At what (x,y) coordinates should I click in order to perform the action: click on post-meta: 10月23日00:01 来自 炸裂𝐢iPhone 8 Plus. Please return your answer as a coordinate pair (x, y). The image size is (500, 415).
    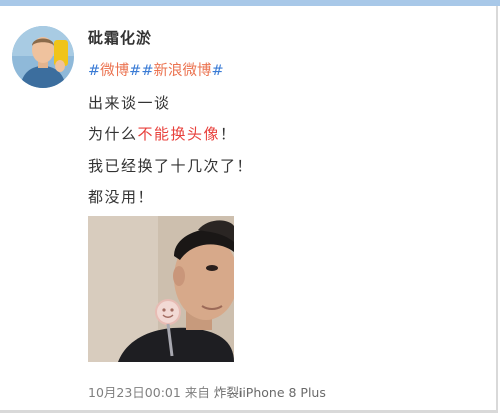
    Looking at the image, I should click on (207, 391).